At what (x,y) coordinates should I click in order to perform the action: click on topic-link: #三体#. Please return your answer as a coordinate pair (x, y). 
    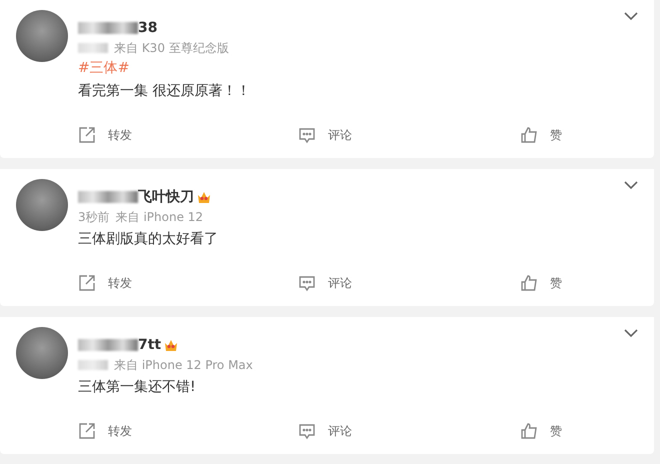
    Looking at the image, I should click on (346, 68).